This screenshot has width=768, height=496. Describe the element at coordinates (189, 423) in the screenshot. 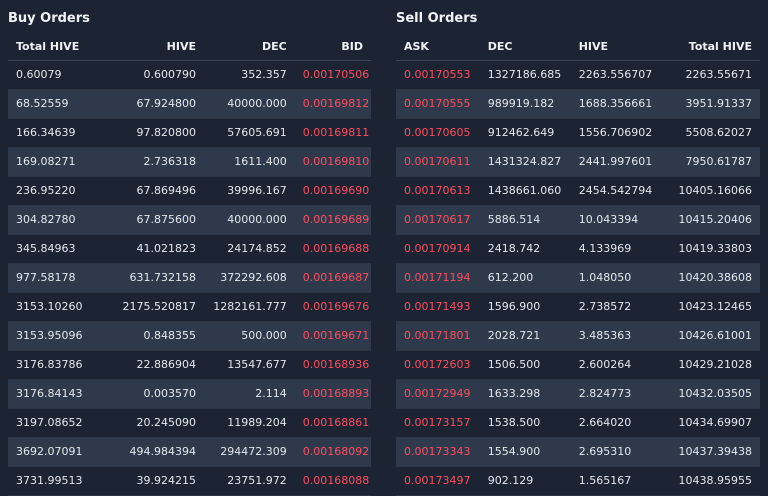

I see `buy-order-row: 3197.08652 20.245090 11989.204 0.00168861` at that location.